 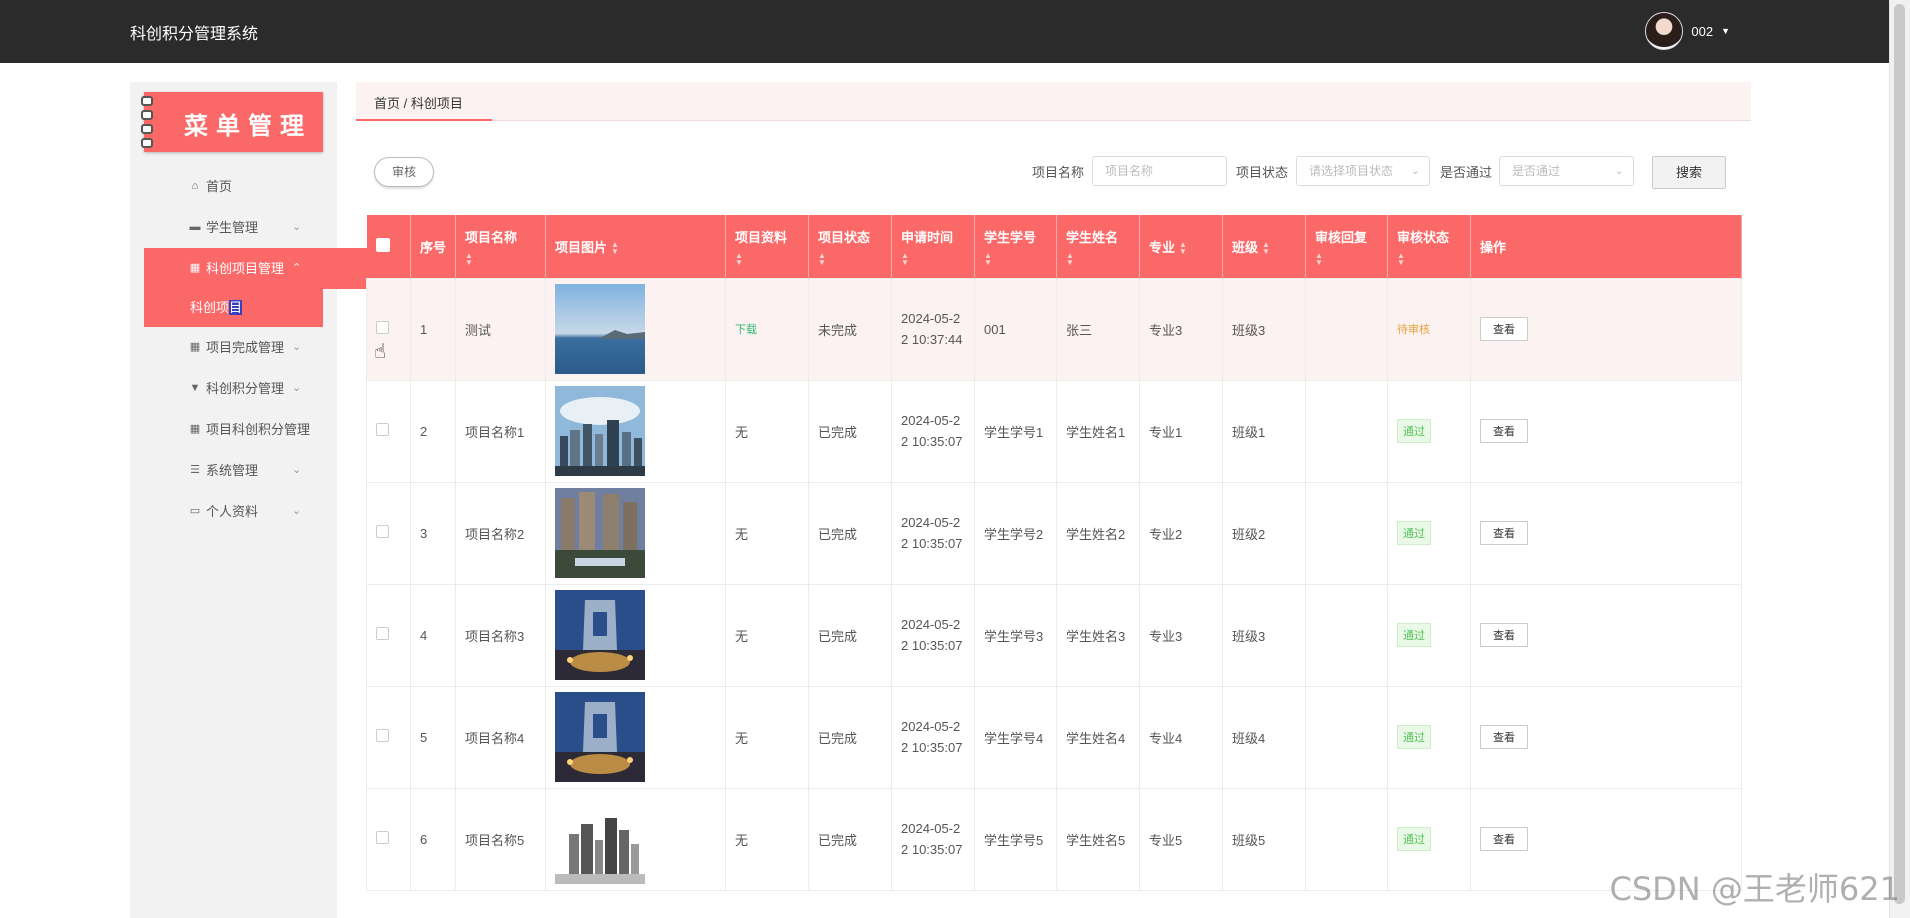 What do you see at coordinates (382, 244) in the screenshot?
I see `select-all-checkbox` at bounding box center [382, 244].